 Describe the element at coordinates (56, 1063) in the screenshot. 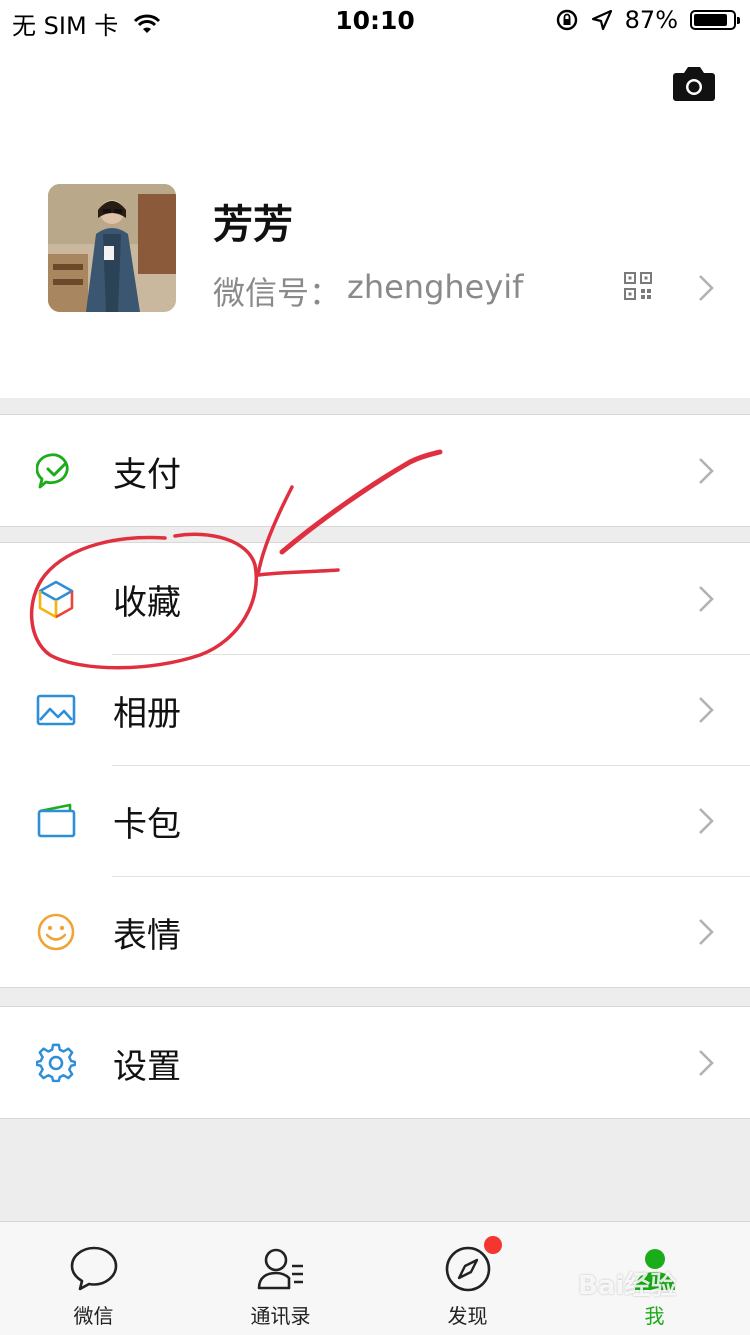

I see `gear-icon` at that location.